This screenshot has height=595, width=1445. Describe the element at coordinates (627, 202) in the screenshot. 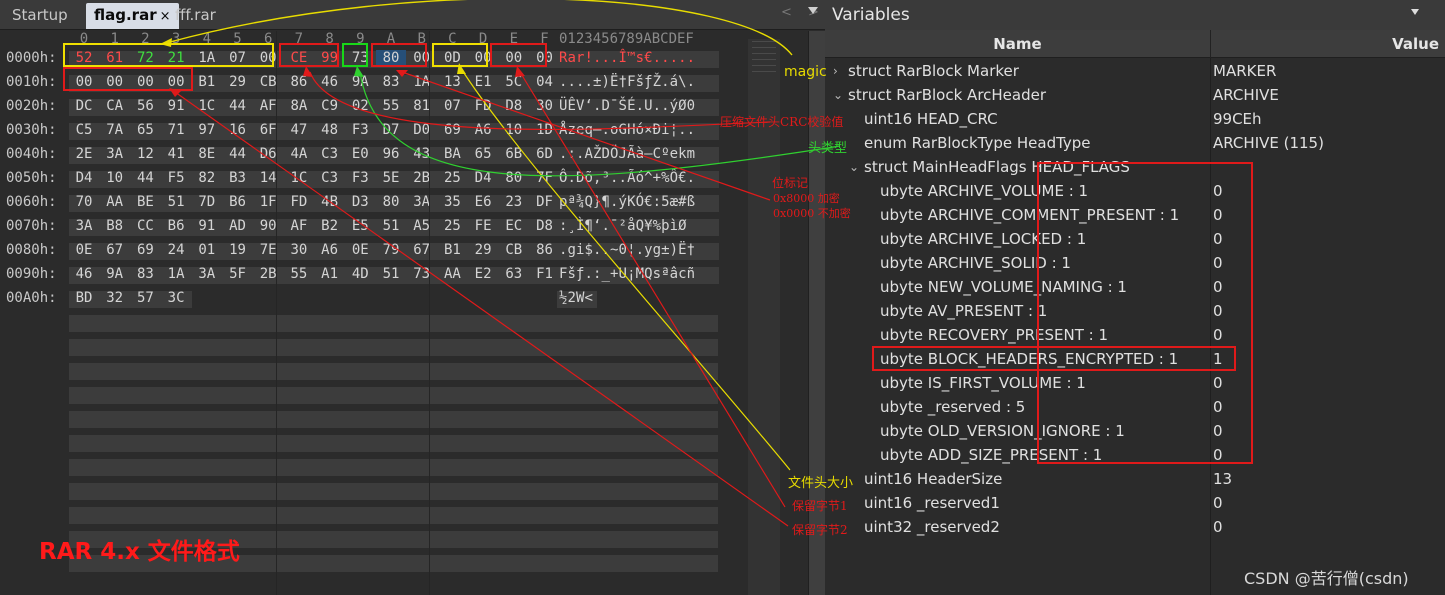

I see `ascii-row: pª¾Q}¶.ýKÓ€:5æ#ß` at that location.